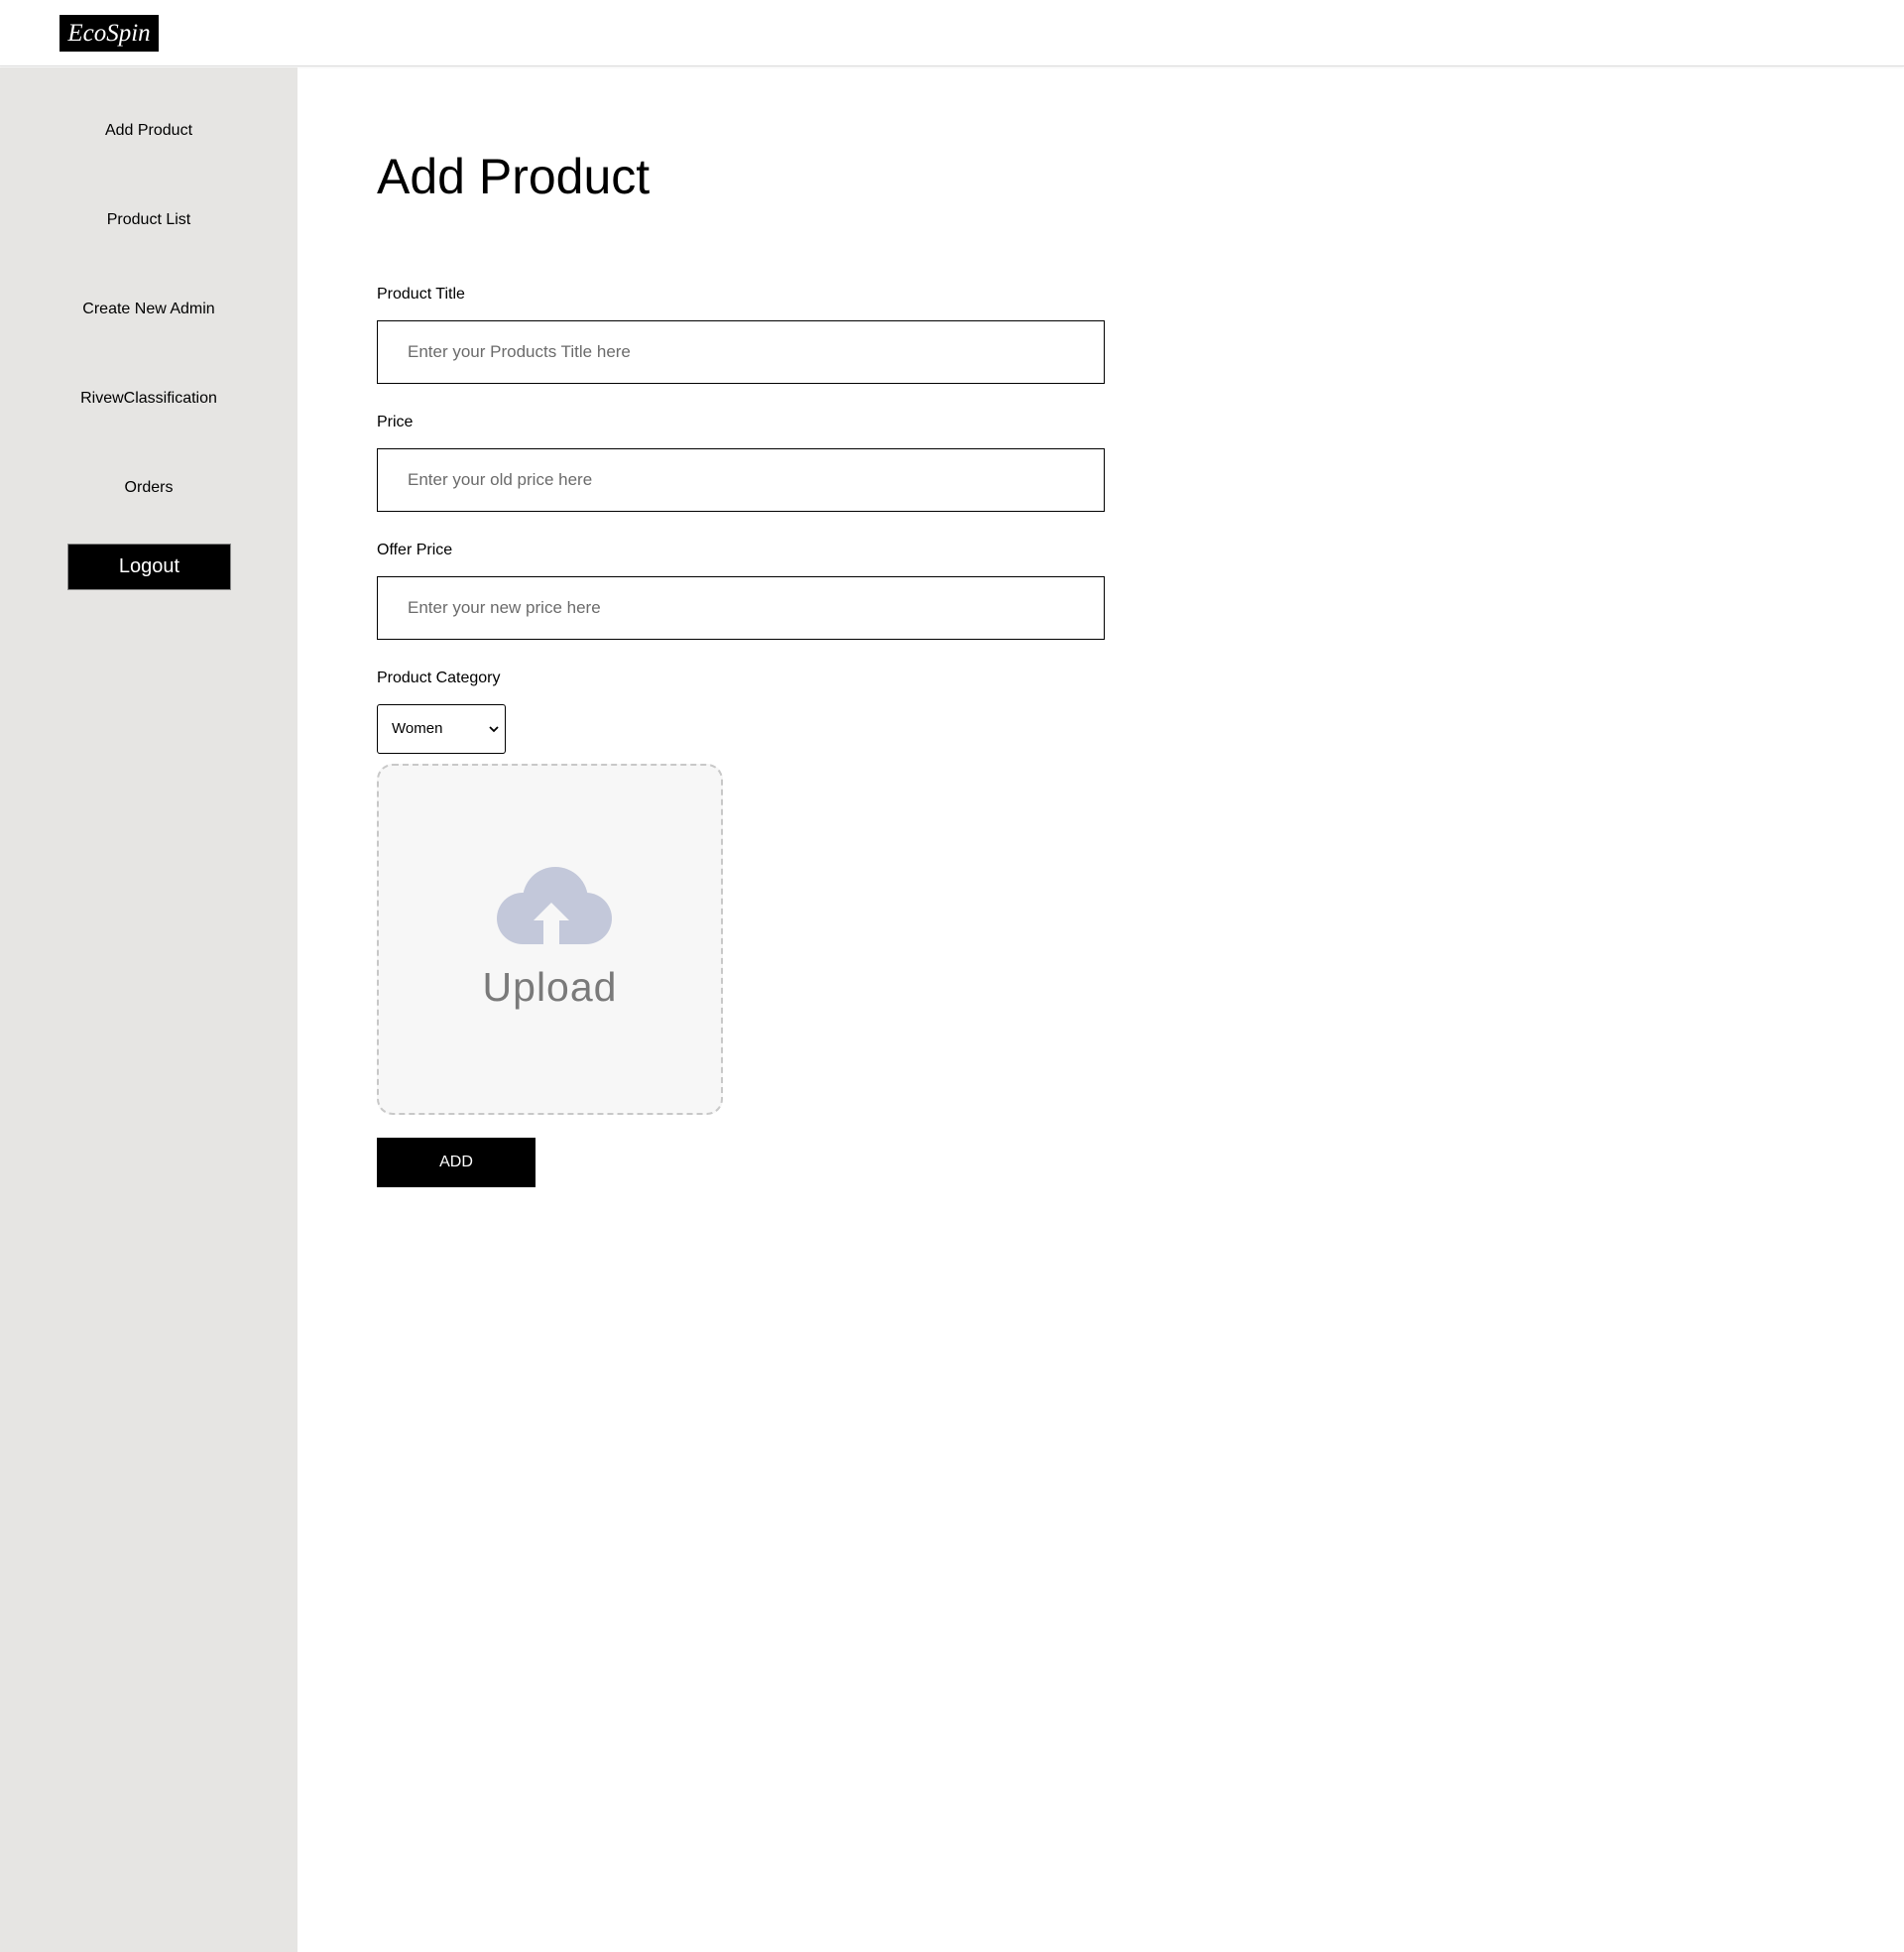  I want to click on cloud-upload-icon, so click(554, 905).